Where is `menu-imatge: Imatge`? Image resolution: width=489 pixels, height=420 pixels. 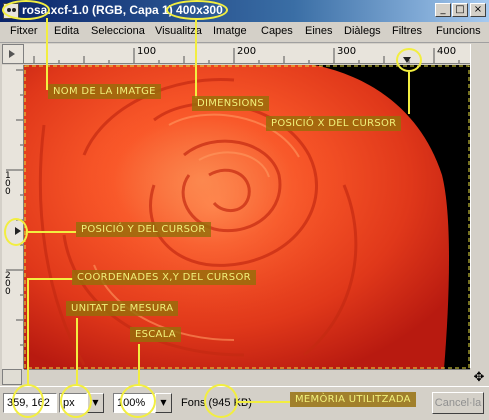 menu-imatge: Imatge is located at coordinates (230, 31).